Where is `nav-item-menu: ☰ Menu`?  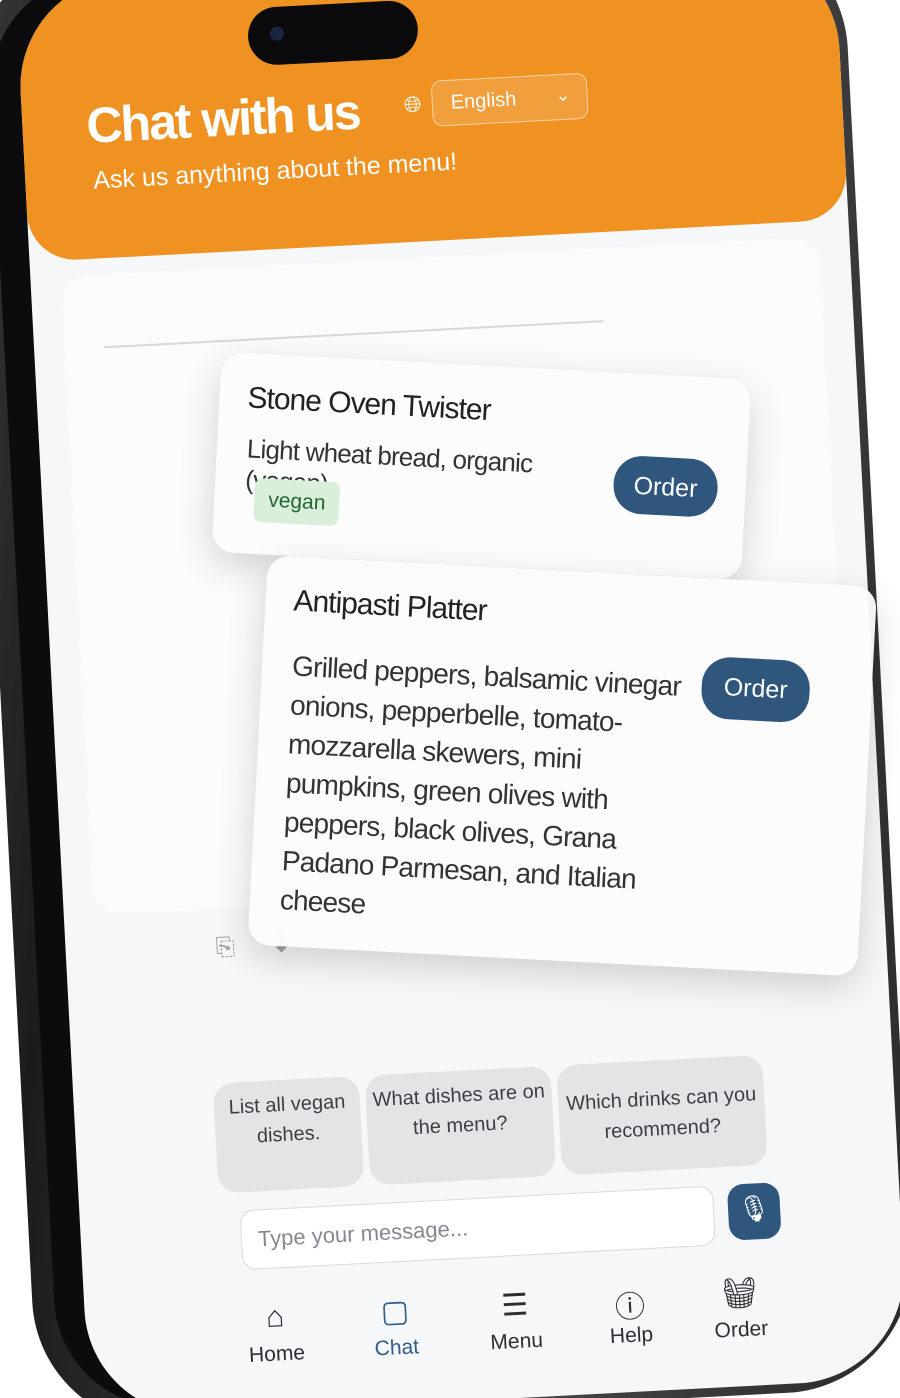
nav-item-menu: ☰ Menu is located at coordinates (515, 1321).